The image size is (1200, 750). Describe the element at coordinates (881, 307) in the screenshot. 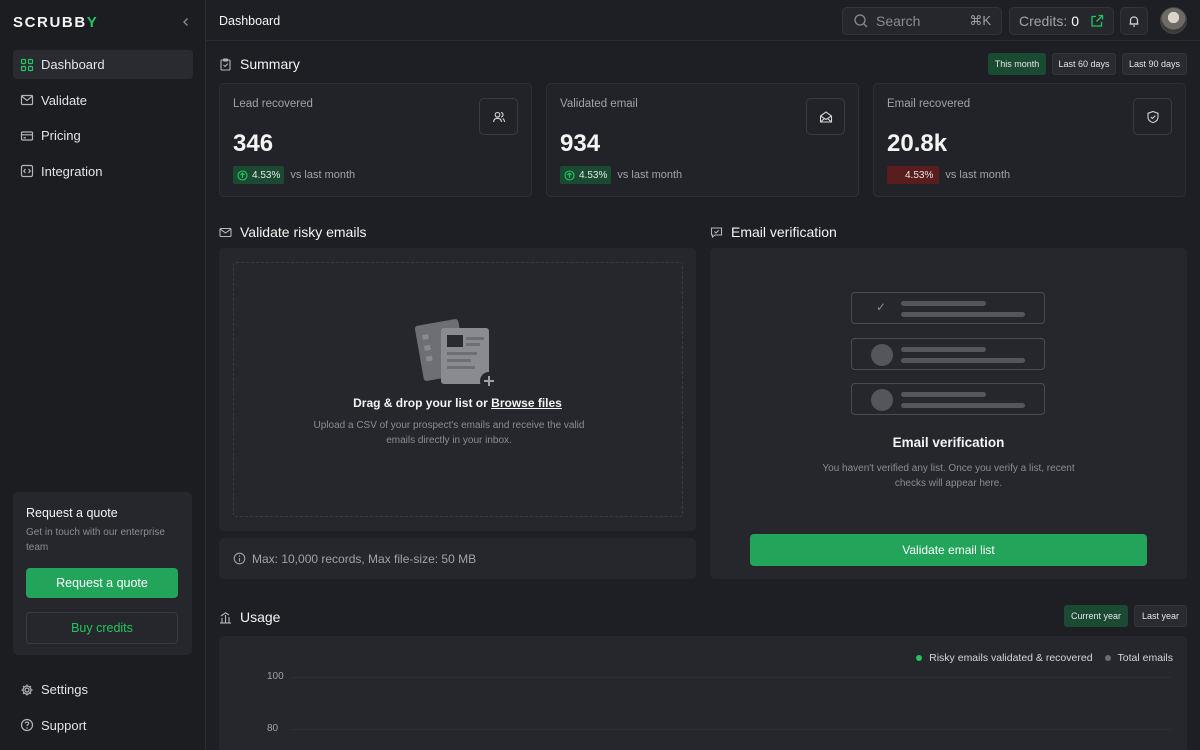

I see `check-icon: ✓` at that location.